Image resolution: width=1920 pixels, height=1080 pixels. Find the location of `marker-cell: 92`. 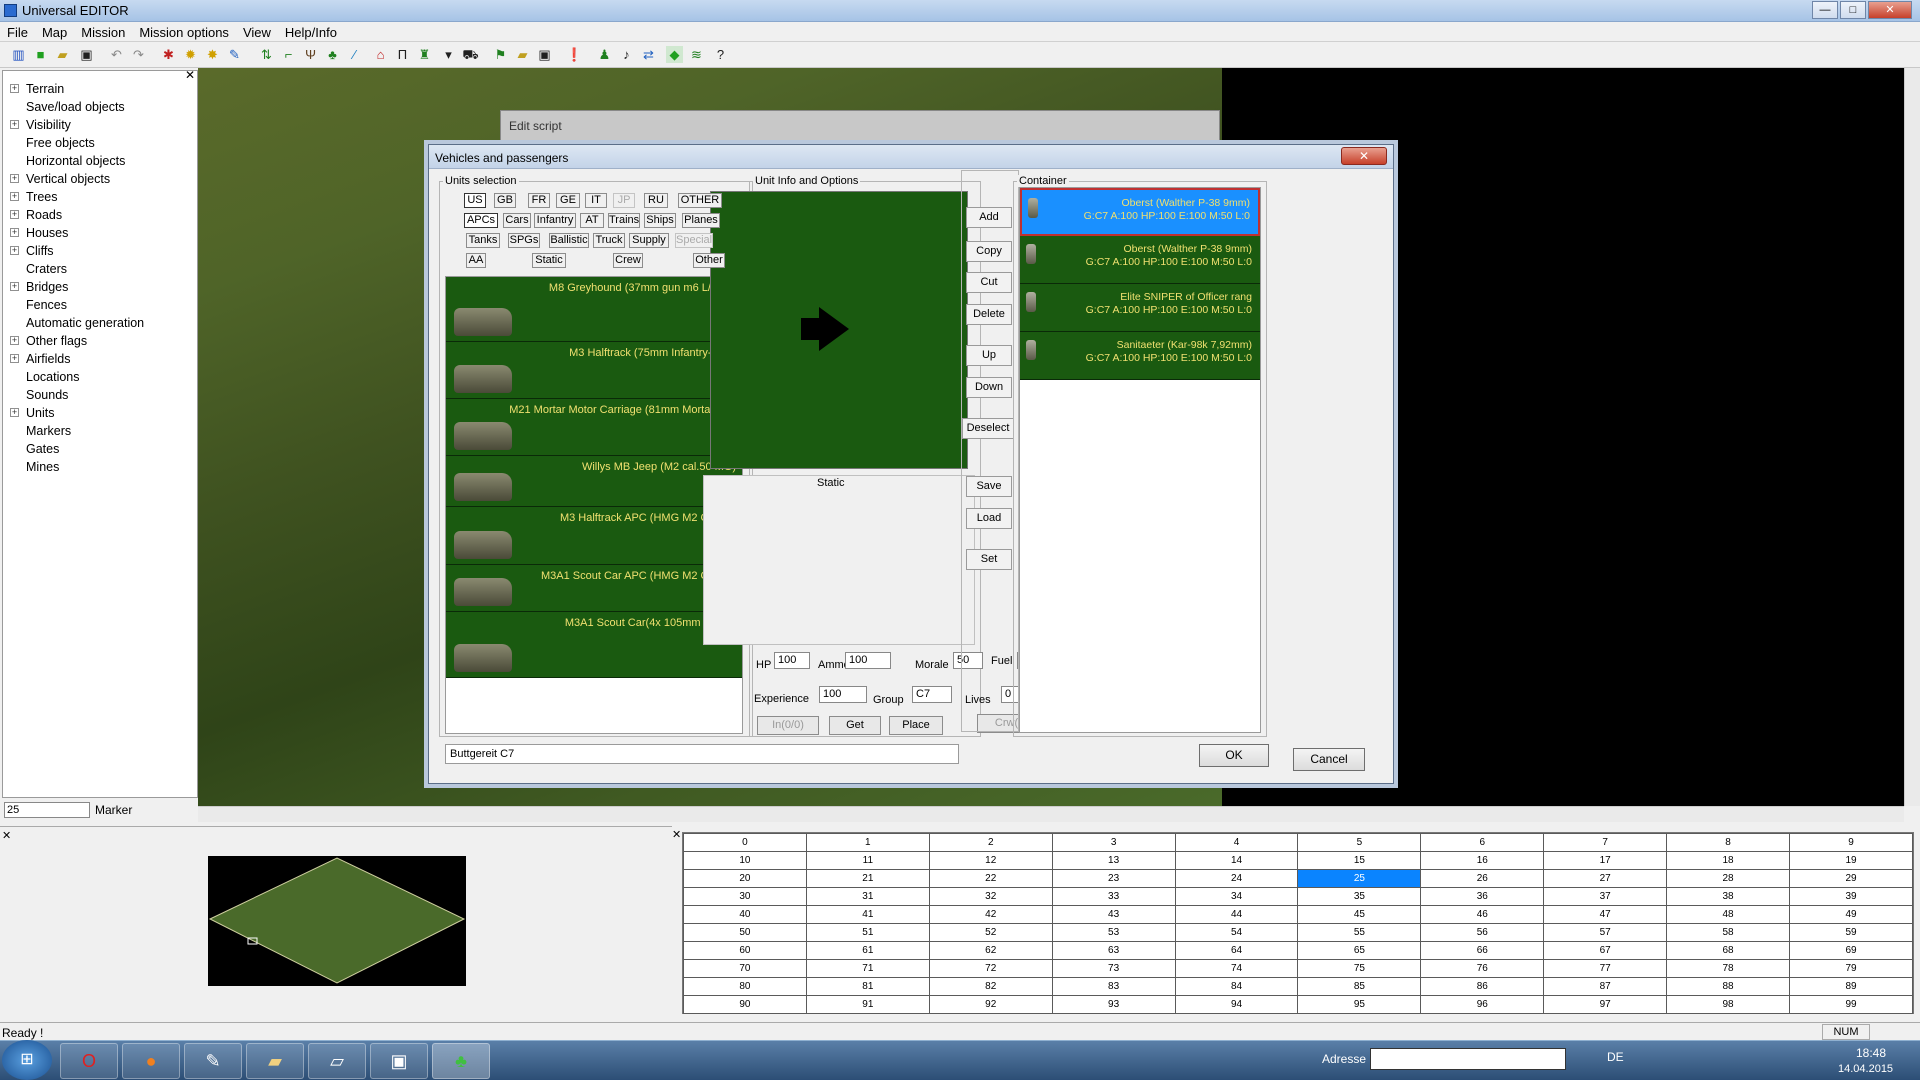

marker-cell: 92 is located at coordinates (990, 1004).